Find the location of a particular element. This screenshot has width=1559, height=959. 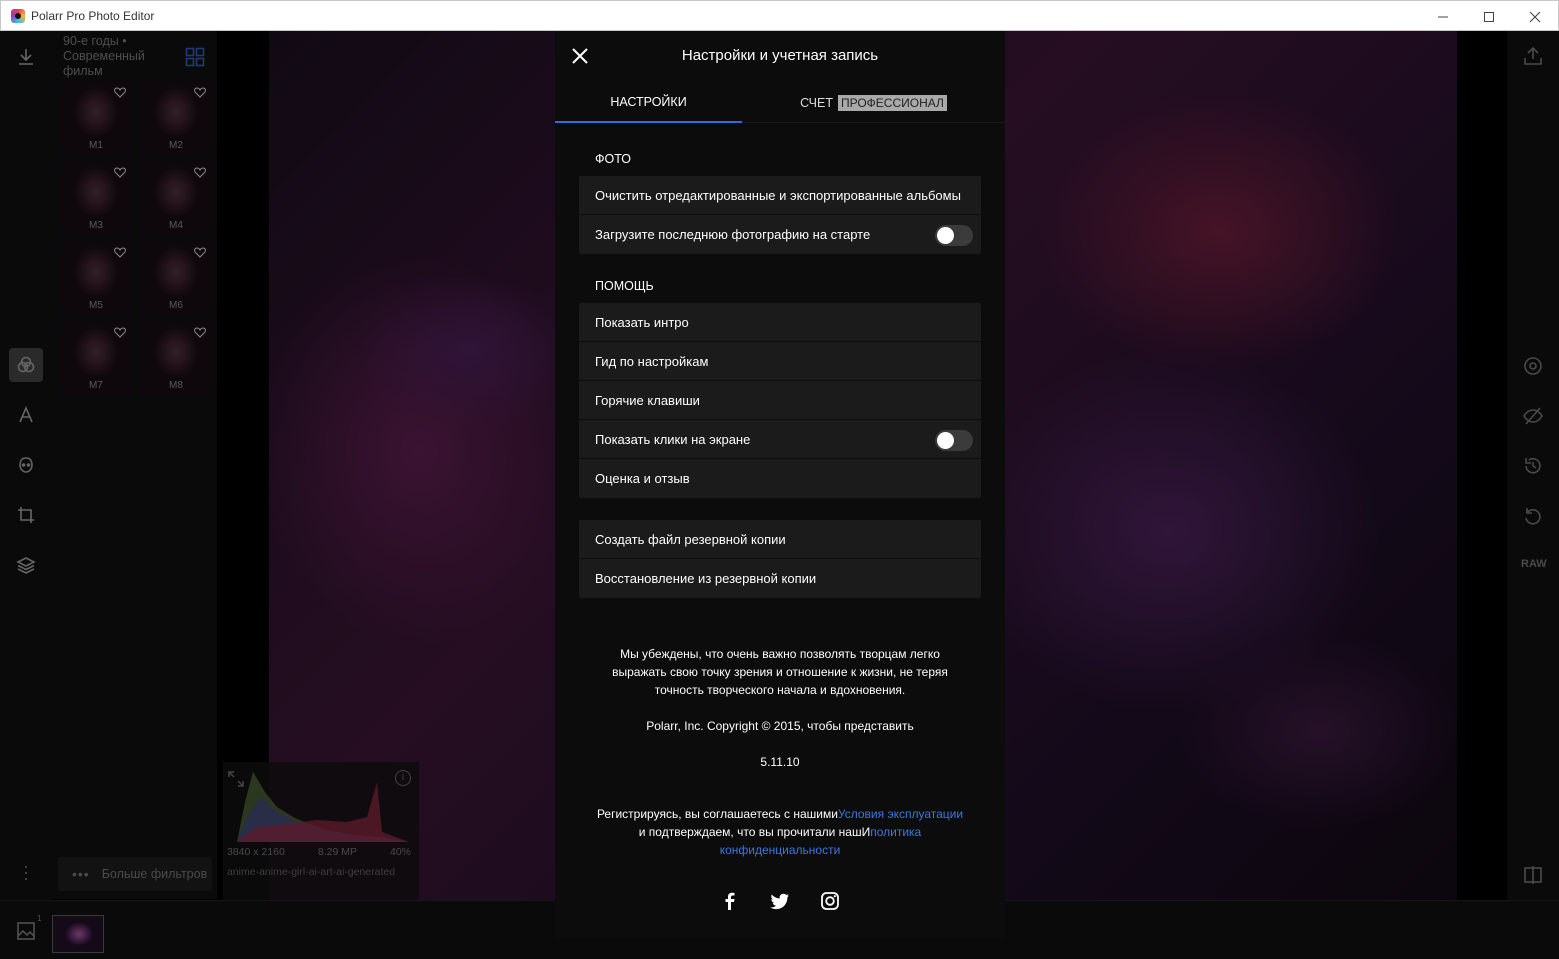

filter-label: M7 is located at coordinates (96, 385).